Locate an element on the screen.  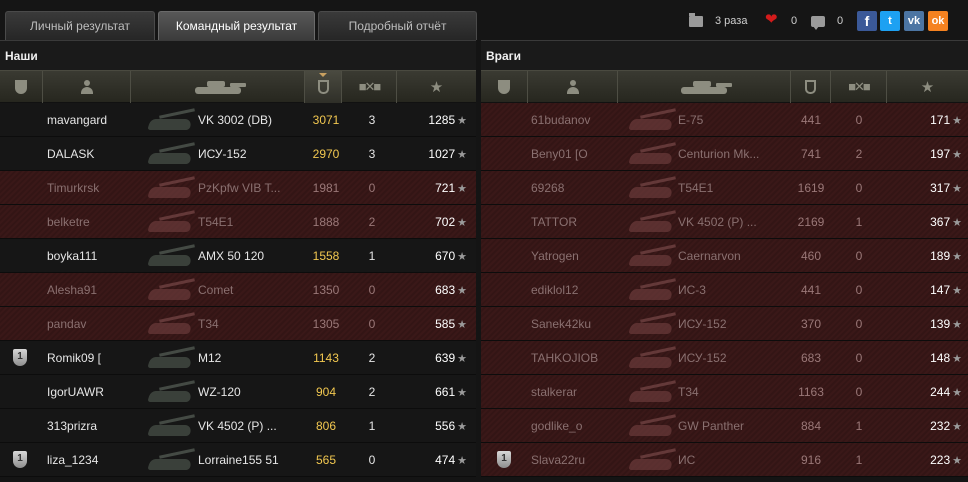
player-name: TATTOR is located at coordinates (581, 222).